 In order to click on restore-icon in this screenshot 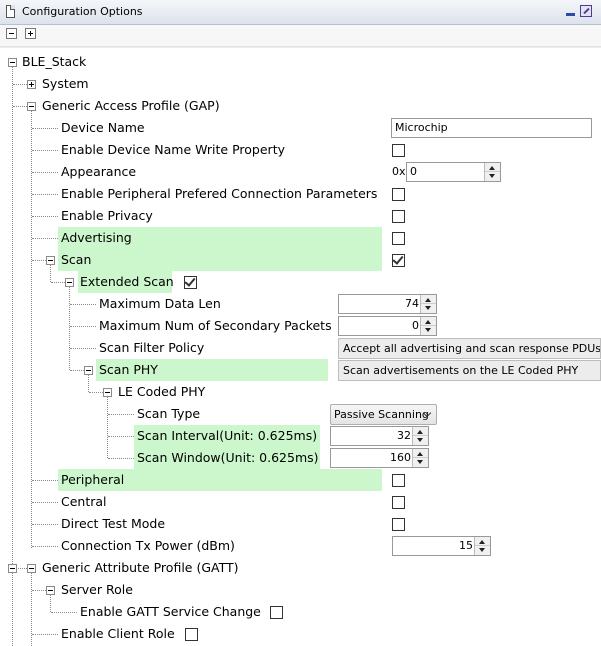, I will do `click(586, 11)`.